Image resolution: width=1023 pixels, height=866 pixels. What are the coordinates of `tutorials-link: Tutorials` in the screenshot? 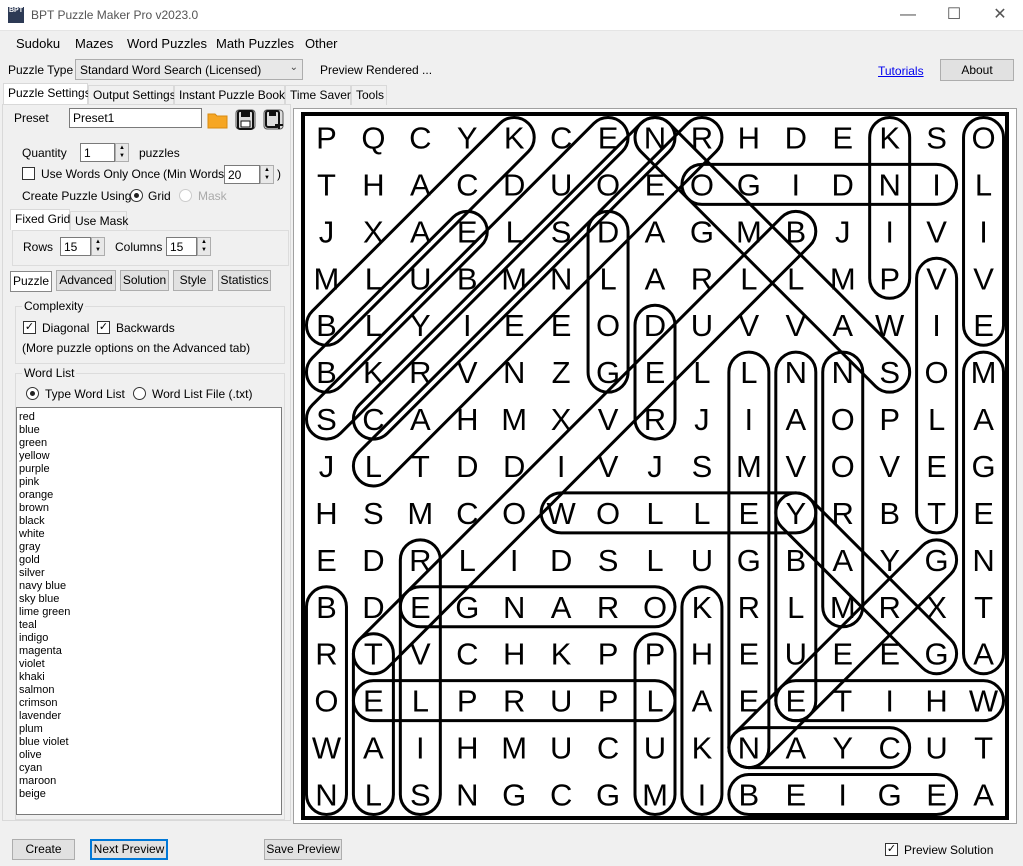 It's located at (901, 71).